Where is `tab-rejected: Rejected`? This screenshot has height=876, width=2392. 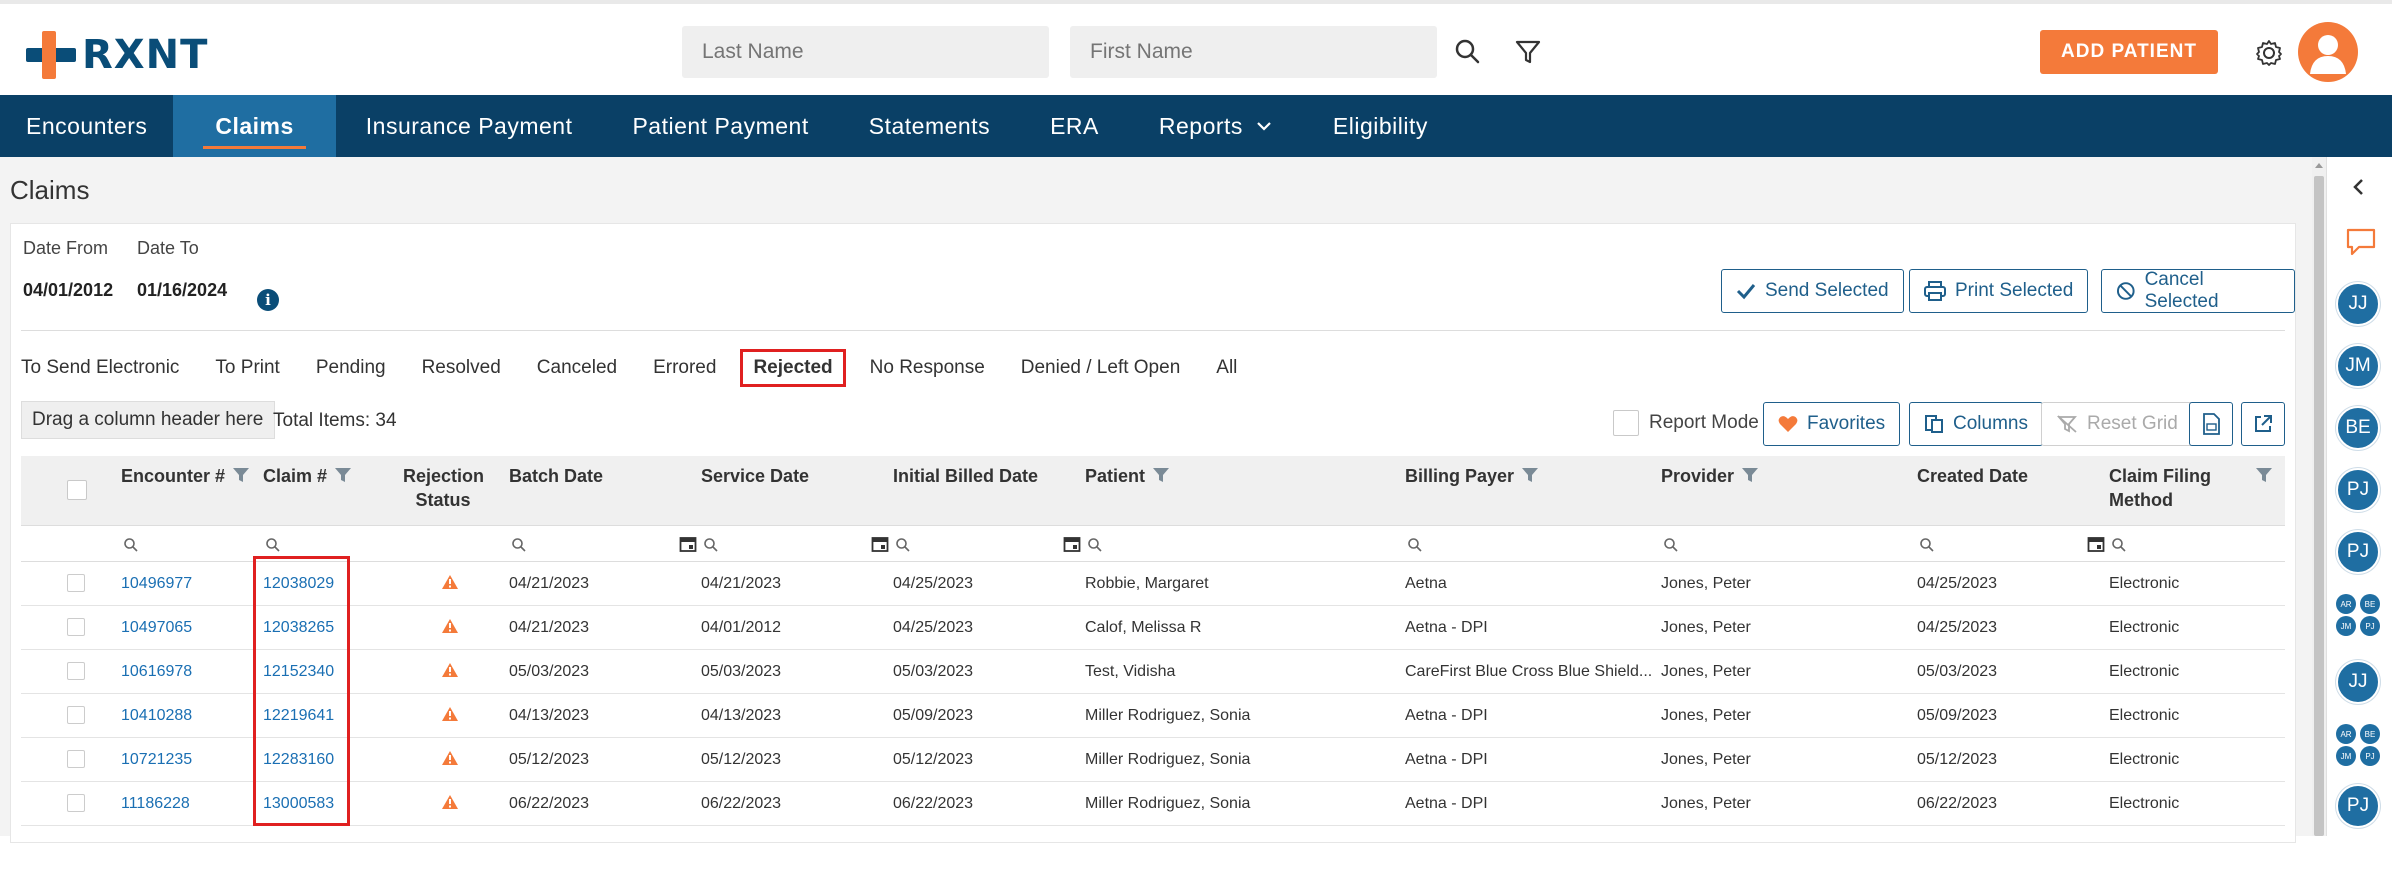 tab-rejected: Rejected is located at coordinates (793, 368).